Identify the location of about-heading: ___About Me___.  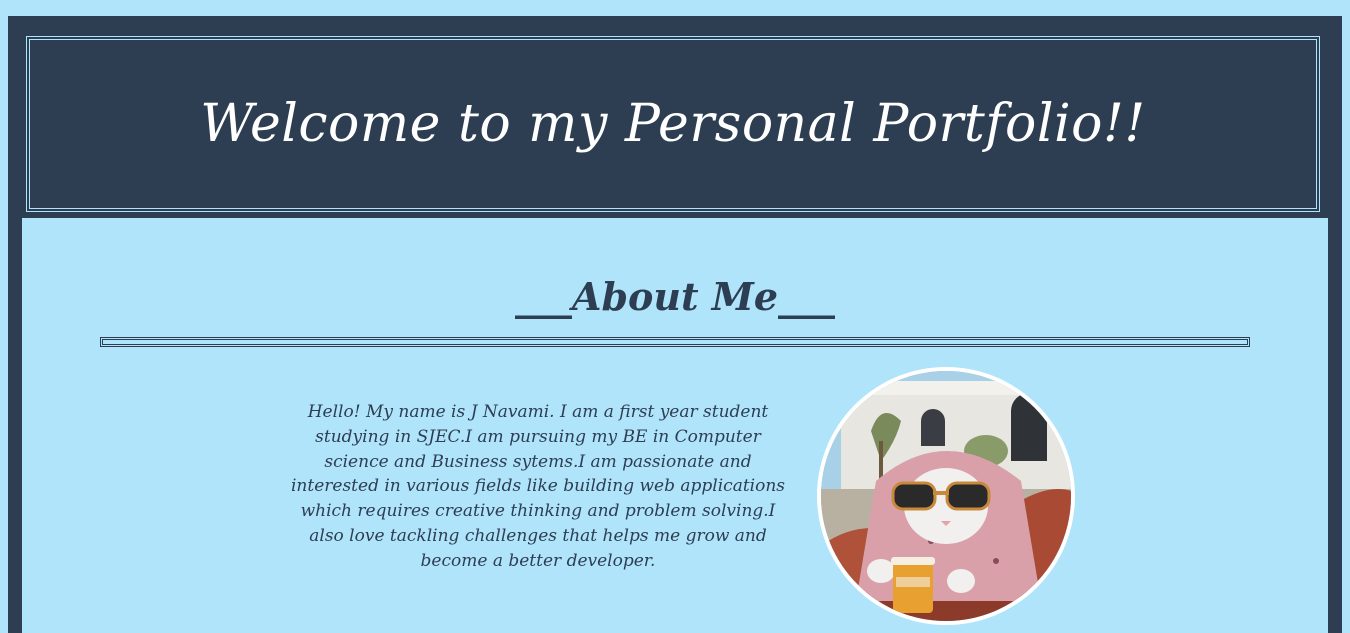
(675, 296).